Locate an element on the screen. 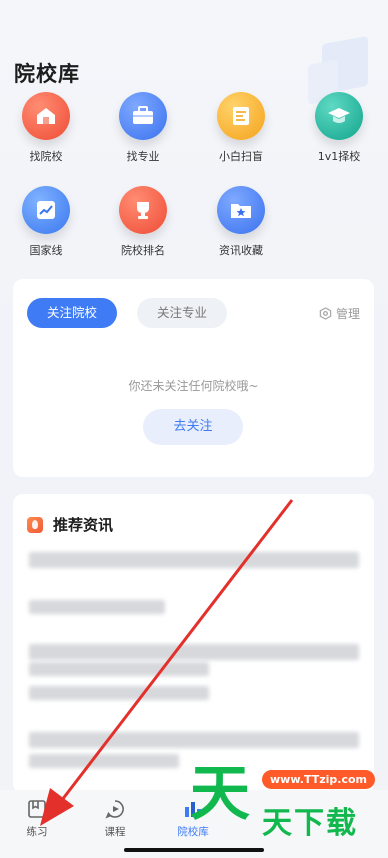 The width and height of the screenshot is (388, 858). trend-chart-icon is located at coordinates (46, 210).